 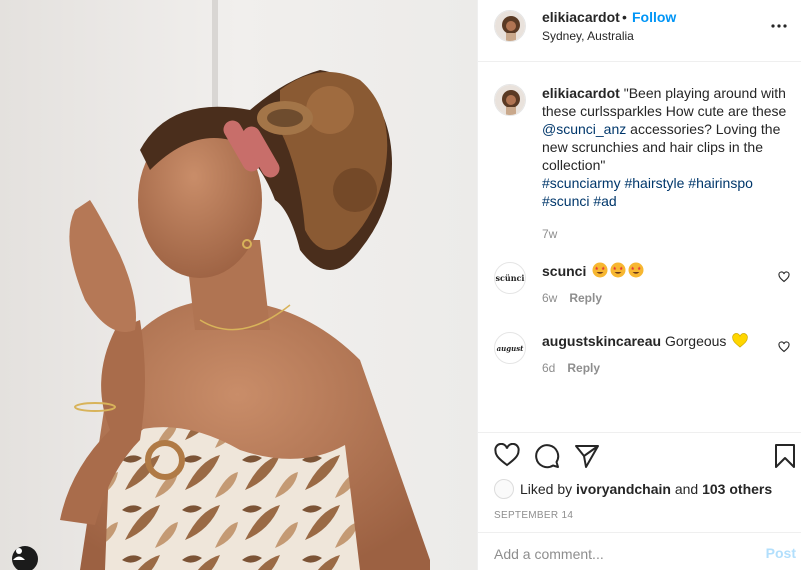 What do you see at coordinates (623, 489) in the screenshot?
I see `liked-by-user: ivoryandchain` at bounding box center [623, 489].